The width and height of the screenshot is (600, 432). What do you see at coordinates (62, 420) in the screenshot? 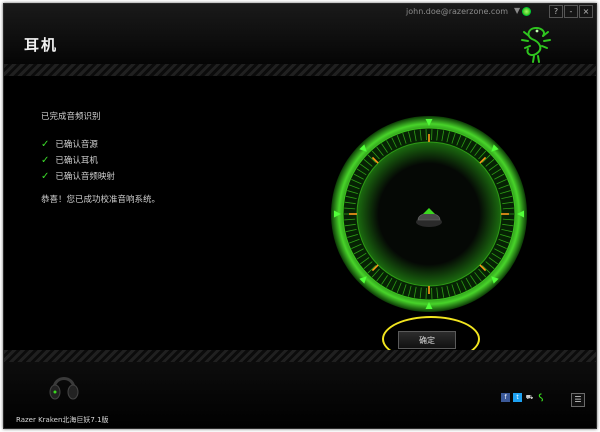
I see `device-name: Razer Kraken北海巨妖7.1版` at bounding box center [62, 420].